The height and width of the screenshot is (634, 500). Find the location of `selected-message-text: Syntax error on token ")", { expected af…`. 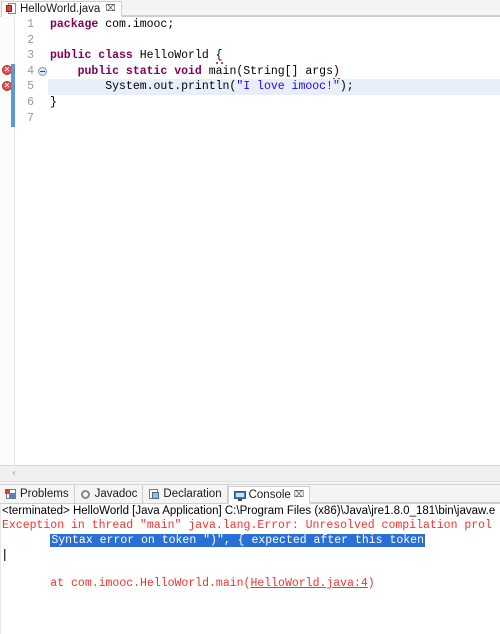

selected-message-text: Syntax error on token ")", { expected af… is located at coordinates (237, 540).